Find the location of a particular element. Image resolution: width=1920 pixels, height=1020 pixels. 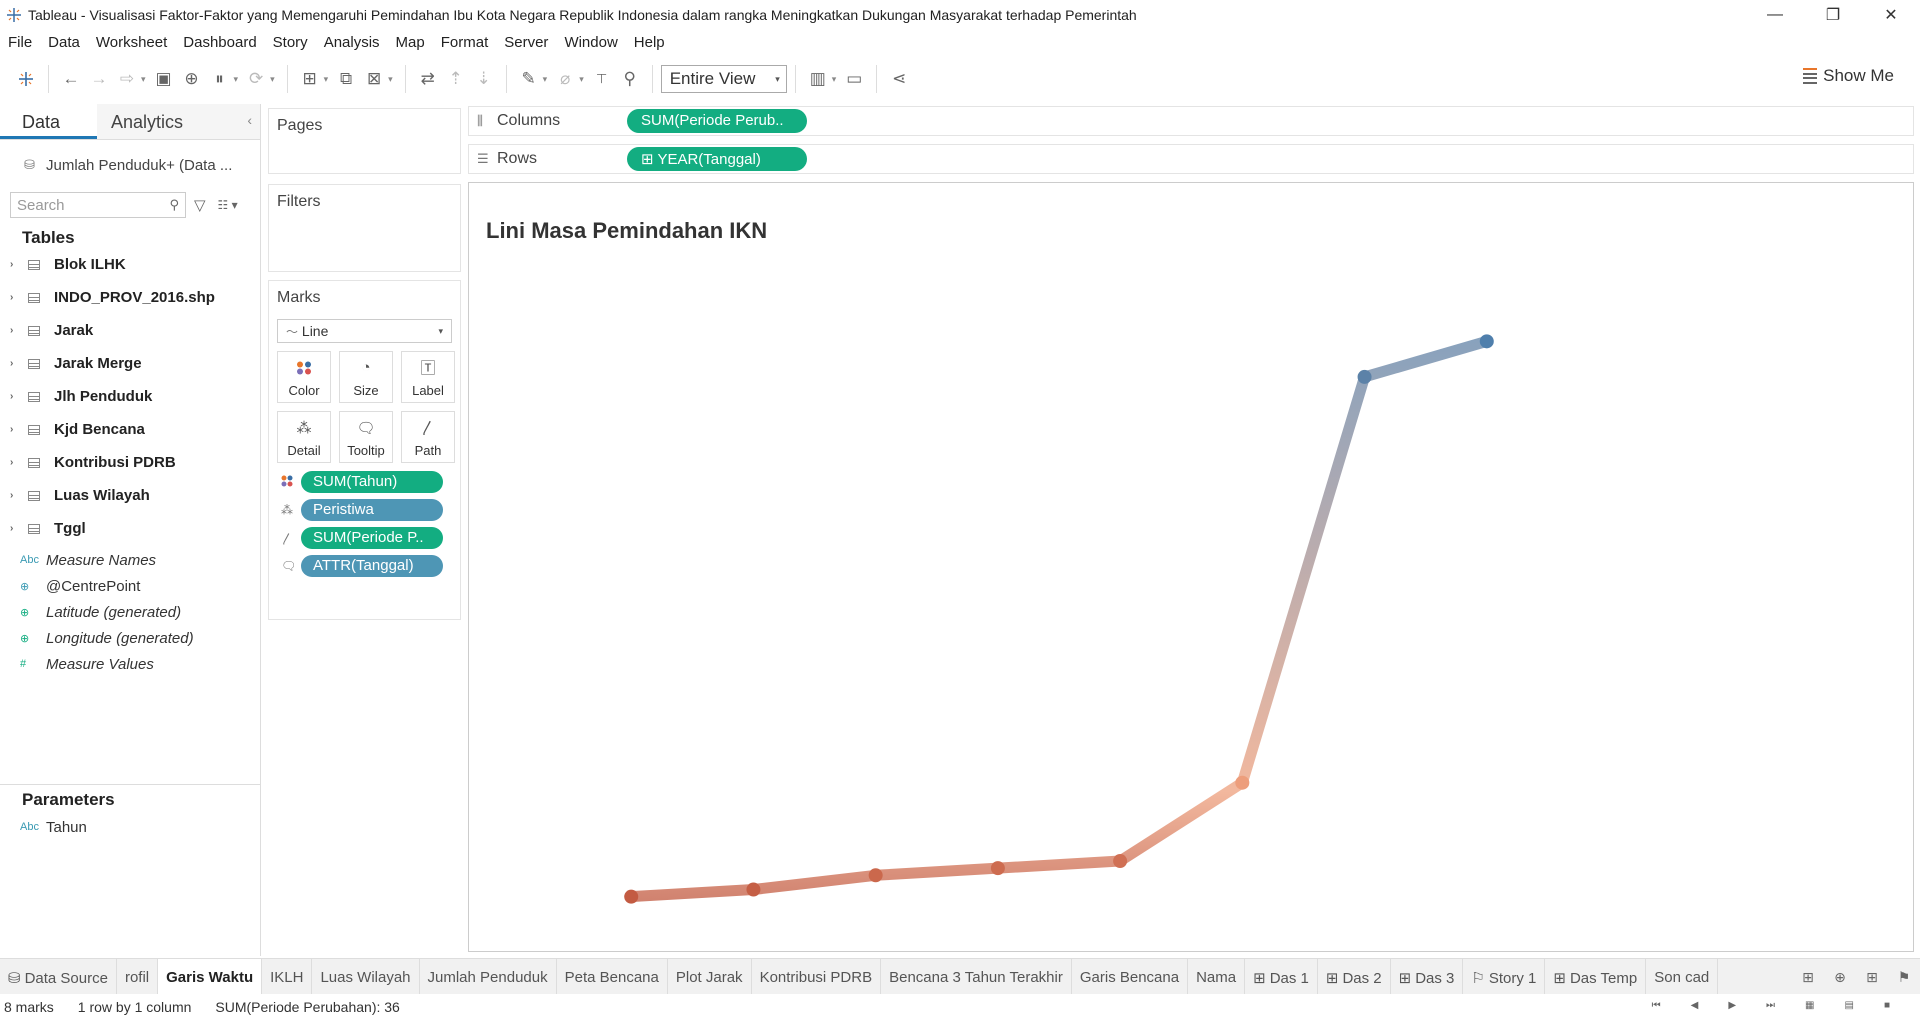

show-labels-icon: ⊤ is located at coordinates (602, 79).